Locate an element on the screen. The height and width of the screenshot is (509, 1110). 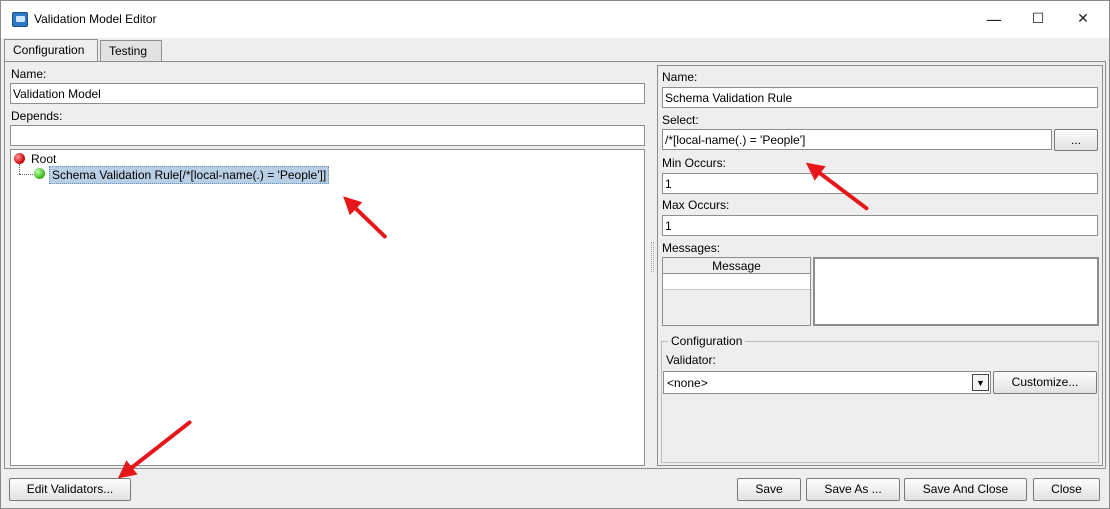
min-occurs-label: Min Occurs: is located at coordinates (694, 163).